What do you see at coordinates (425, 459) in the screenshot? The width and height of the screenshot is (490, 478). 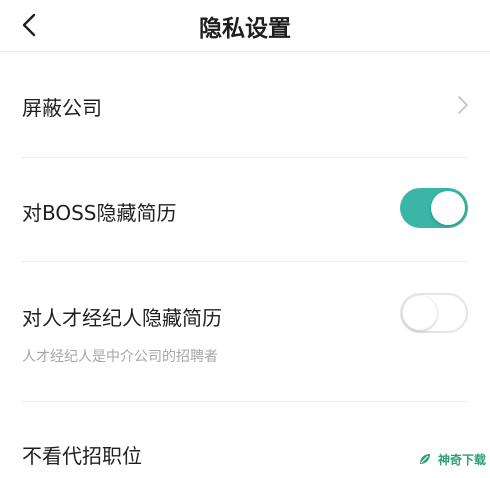 I see `leaf-logo-icon` at bounding box center [425, 459].